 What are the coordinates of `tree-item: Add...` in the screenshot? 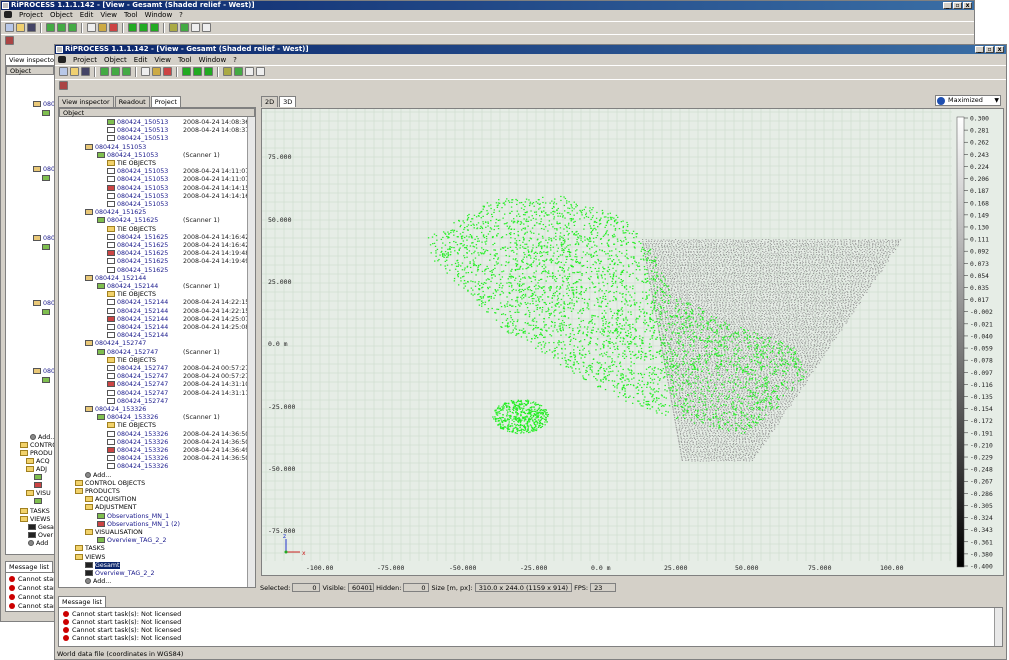 It's located at (43, 438).